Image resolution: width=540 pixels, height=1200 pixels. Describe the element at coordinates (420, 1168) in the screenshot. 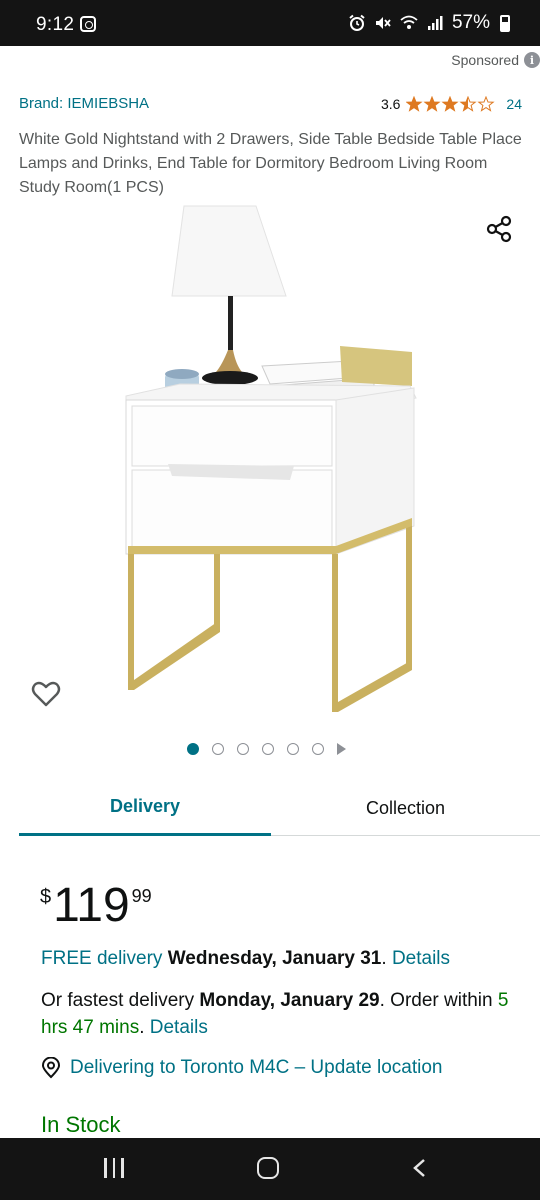

I see `back-button` at that location.